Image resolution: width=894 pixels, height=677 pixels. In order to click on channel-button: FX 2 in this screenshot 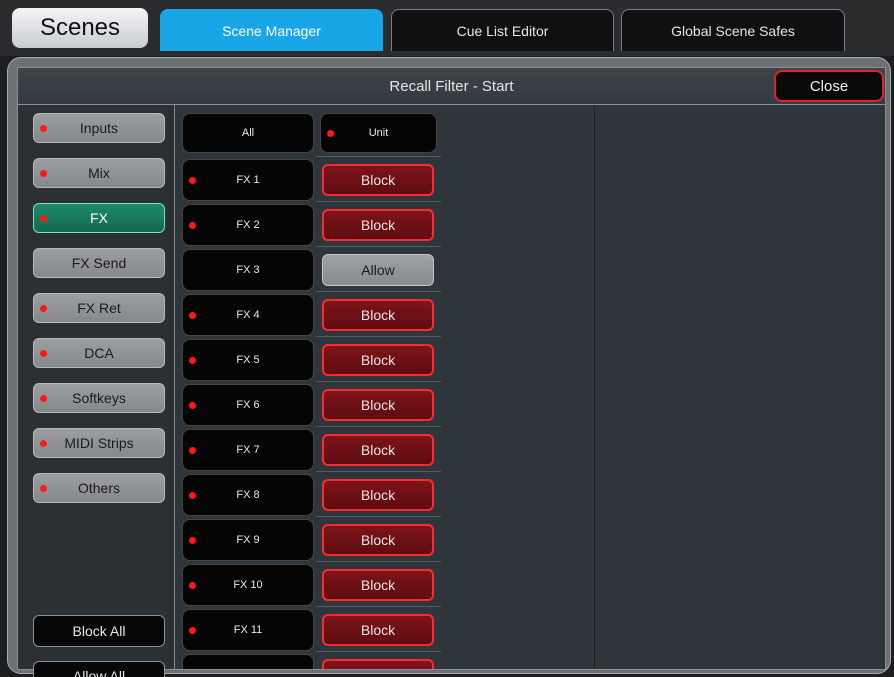, I will do `click(248, 225)`.